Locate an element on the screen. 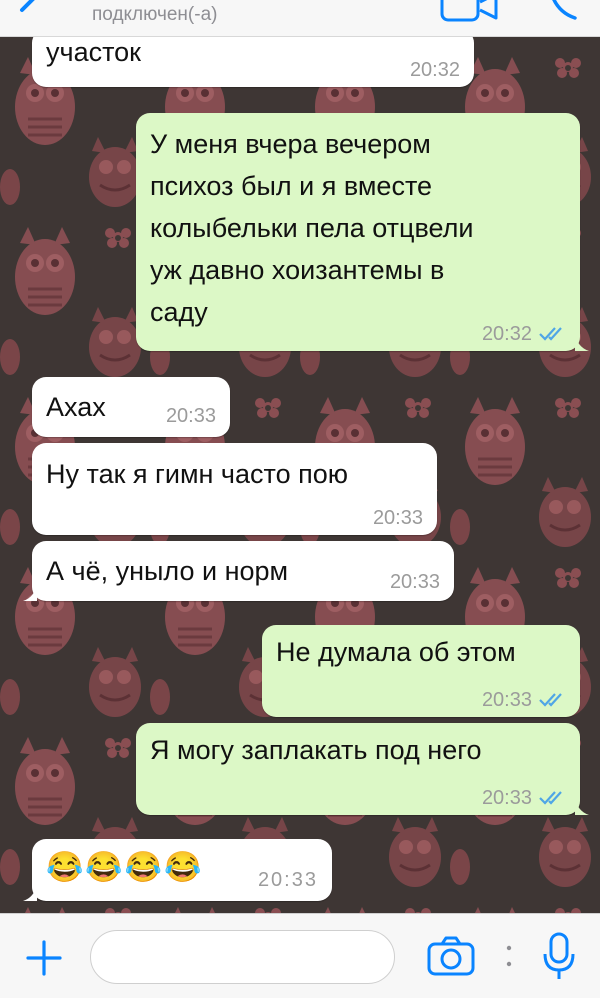 The image size is (600, 998). camera-icon is located at coordinates (451, 956).